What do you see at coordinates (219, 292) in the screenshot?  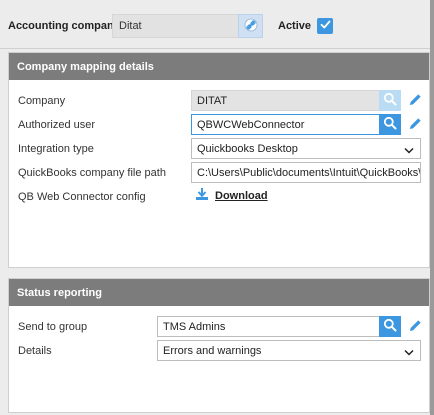 I see `status-reporting-header: Status reporting` at bounding box center [219, 292].